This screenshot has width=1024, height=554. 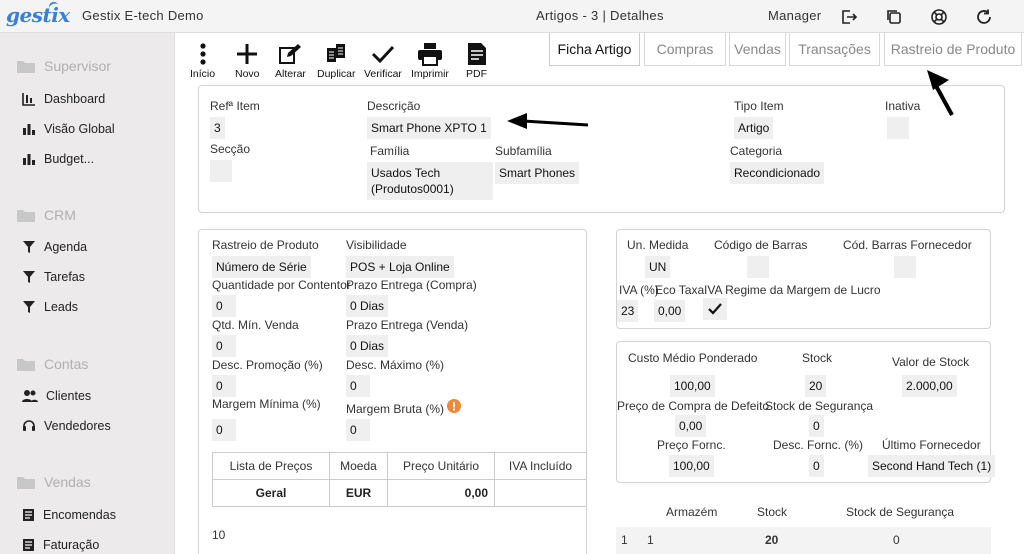 I want to click on margem-min-field: 0, so click(x=224, y=430).